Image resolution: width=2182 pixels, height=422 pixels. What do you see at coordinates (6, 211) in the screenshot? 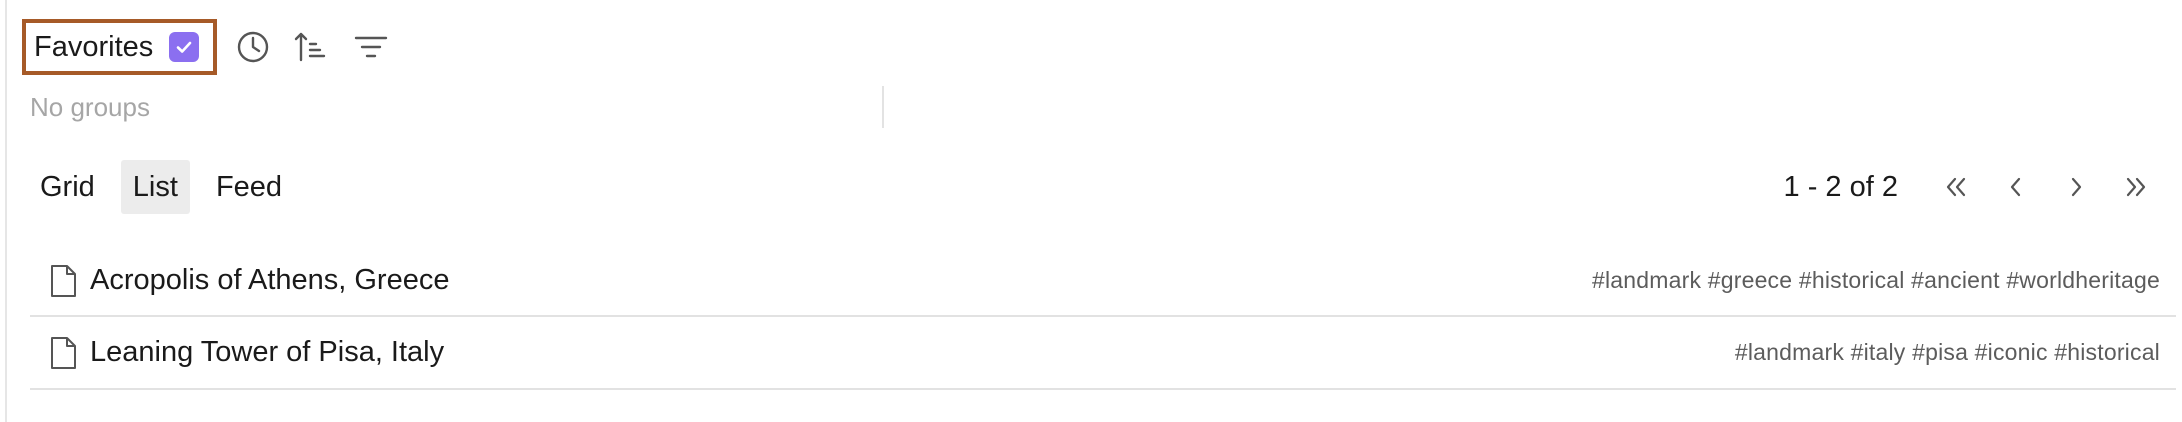
I see `panel-left-border` at bounding box center [6, 211].